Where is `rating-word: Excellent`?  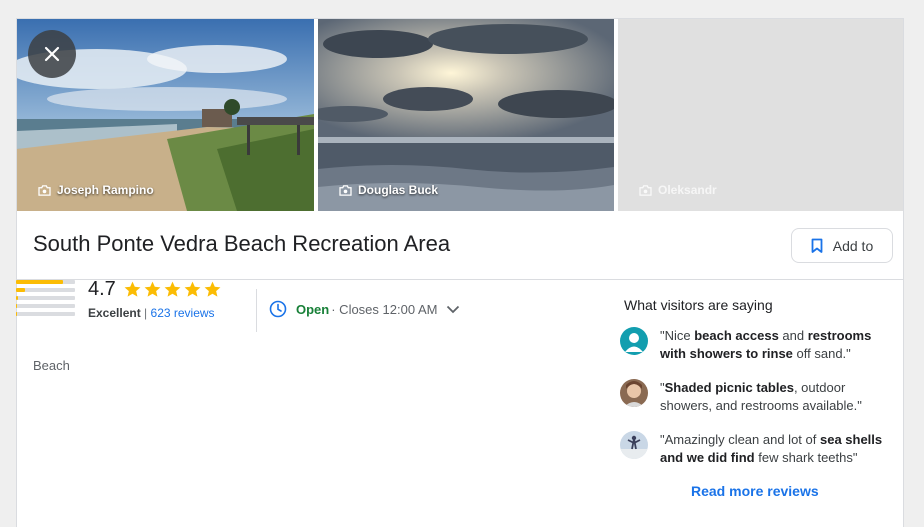 rating-word: Excellent is located at coordinates (114, 313).